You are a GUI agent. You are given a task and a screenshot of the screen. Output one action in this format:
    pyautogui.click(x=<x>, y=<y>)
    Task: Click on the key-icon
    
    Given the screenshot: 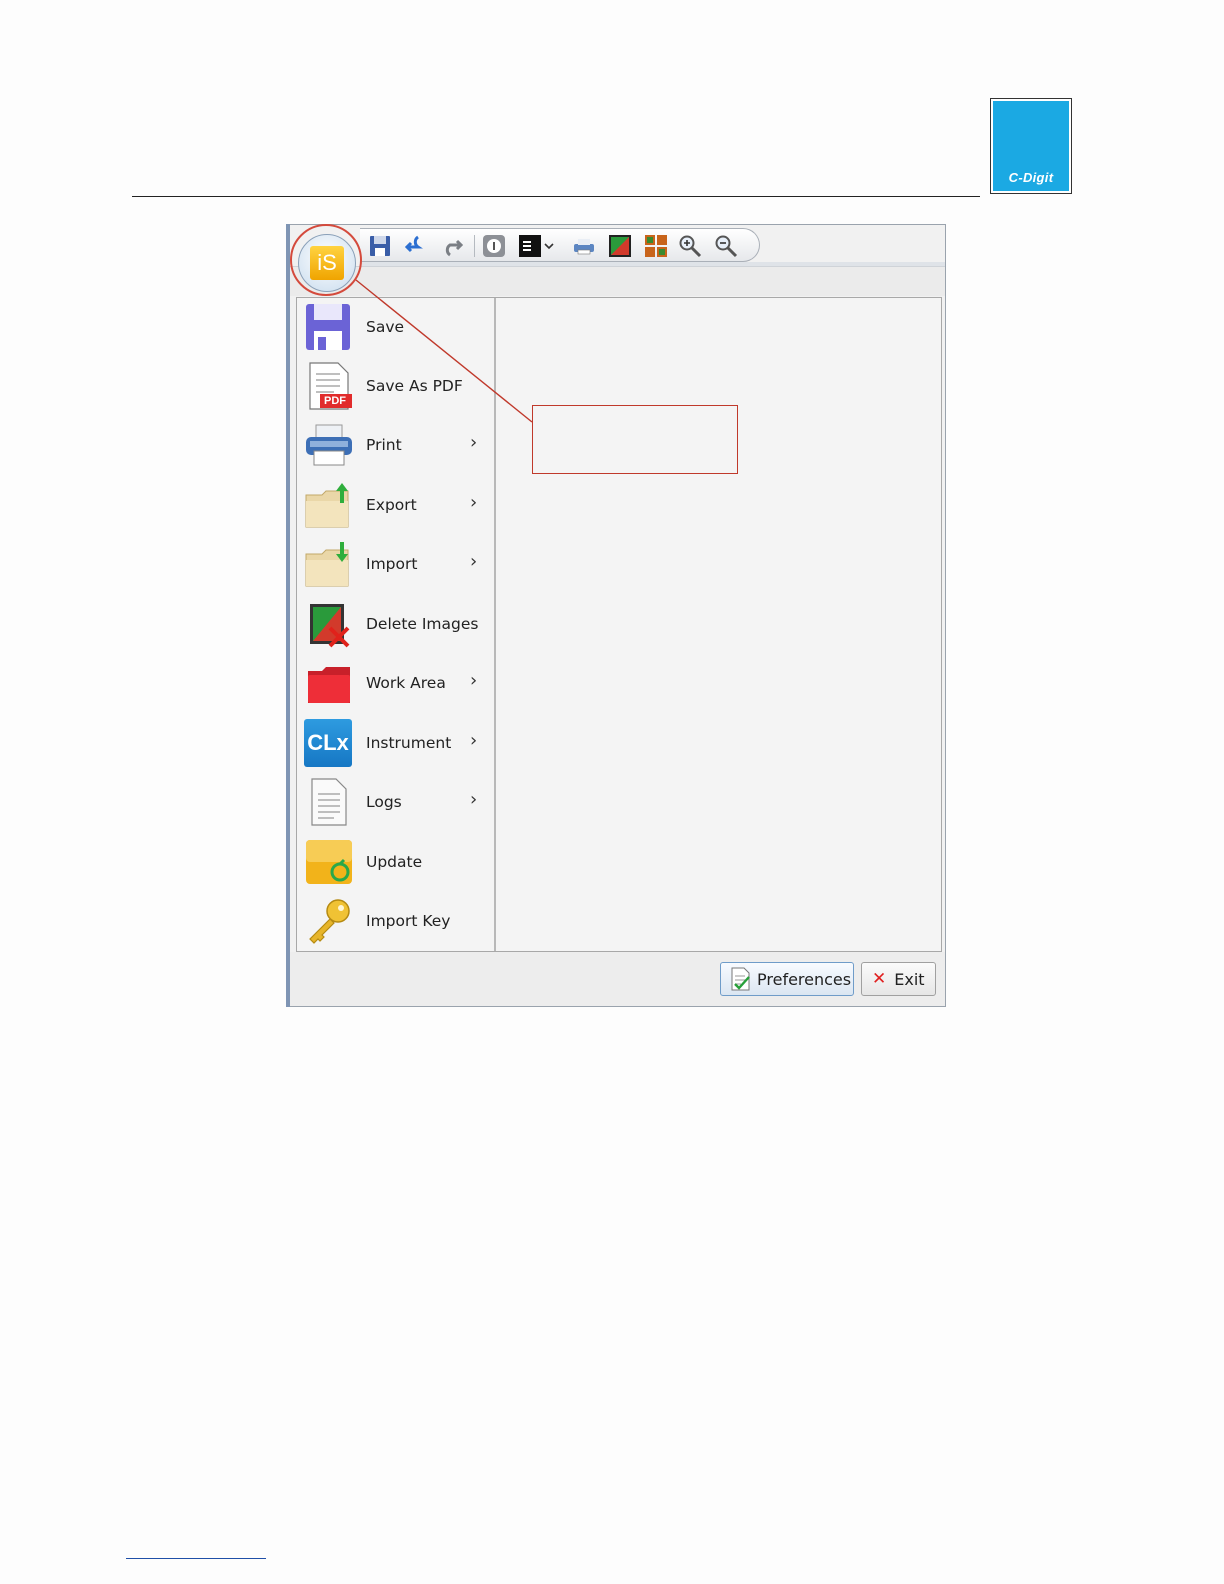 What is the action you would take?
    pyautogui.click(x=329, y=921)
    